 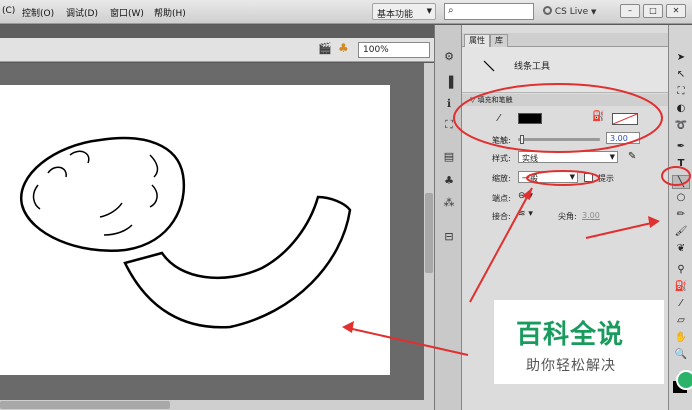 I want to click on annotation-arrow-to-tool, so click(x=621, y=230).